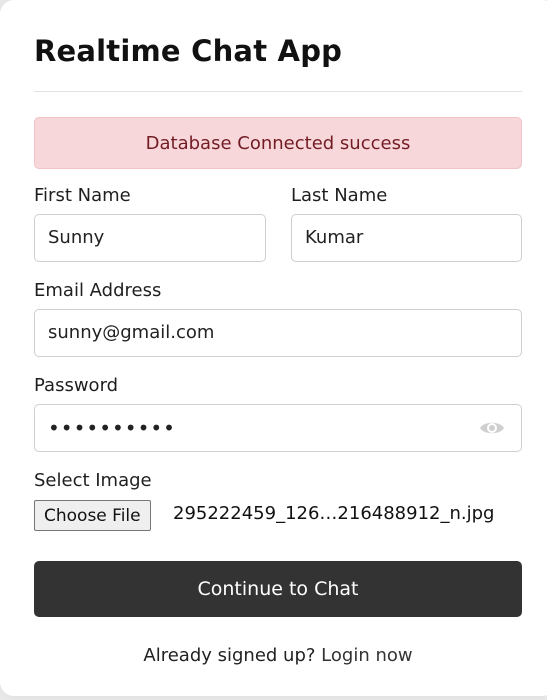 The image size is (547, 700). Describe the element at coordinates (150, 238) in the screenshot. I see `first-name-input: Sunny` at that location.